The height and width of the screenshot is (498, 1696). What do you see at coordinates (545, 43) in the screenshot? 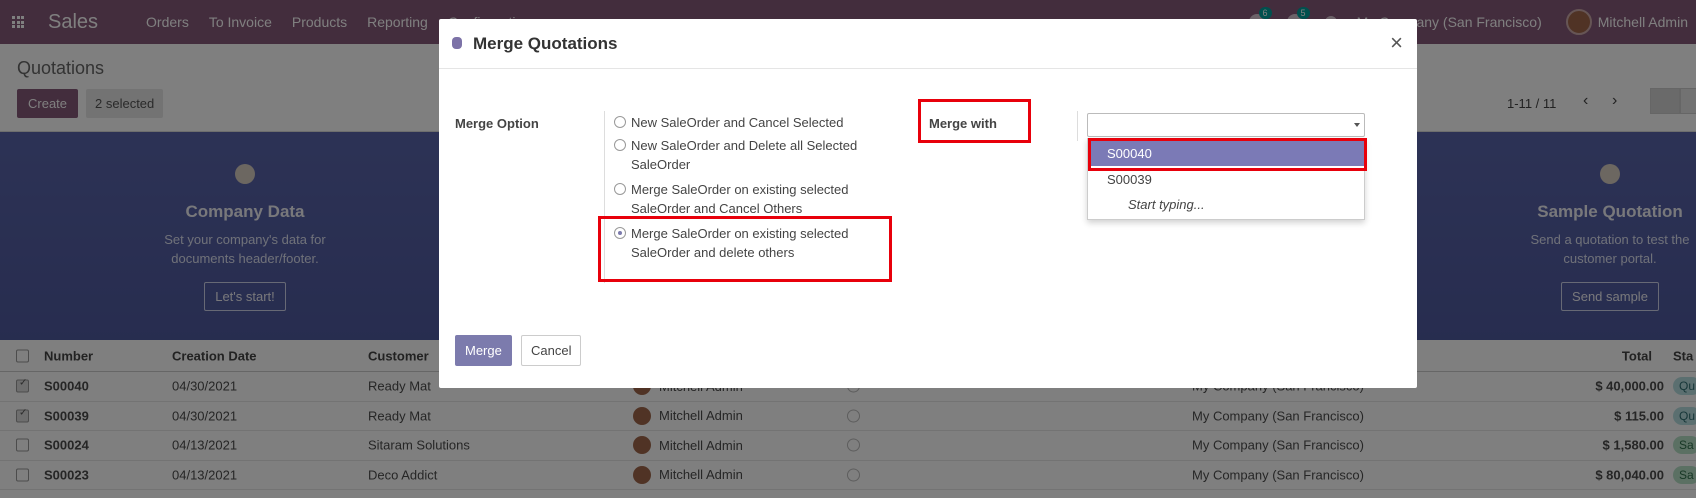
I see `dialog-title: Merge Quotations` at bounding box center [545, 43].